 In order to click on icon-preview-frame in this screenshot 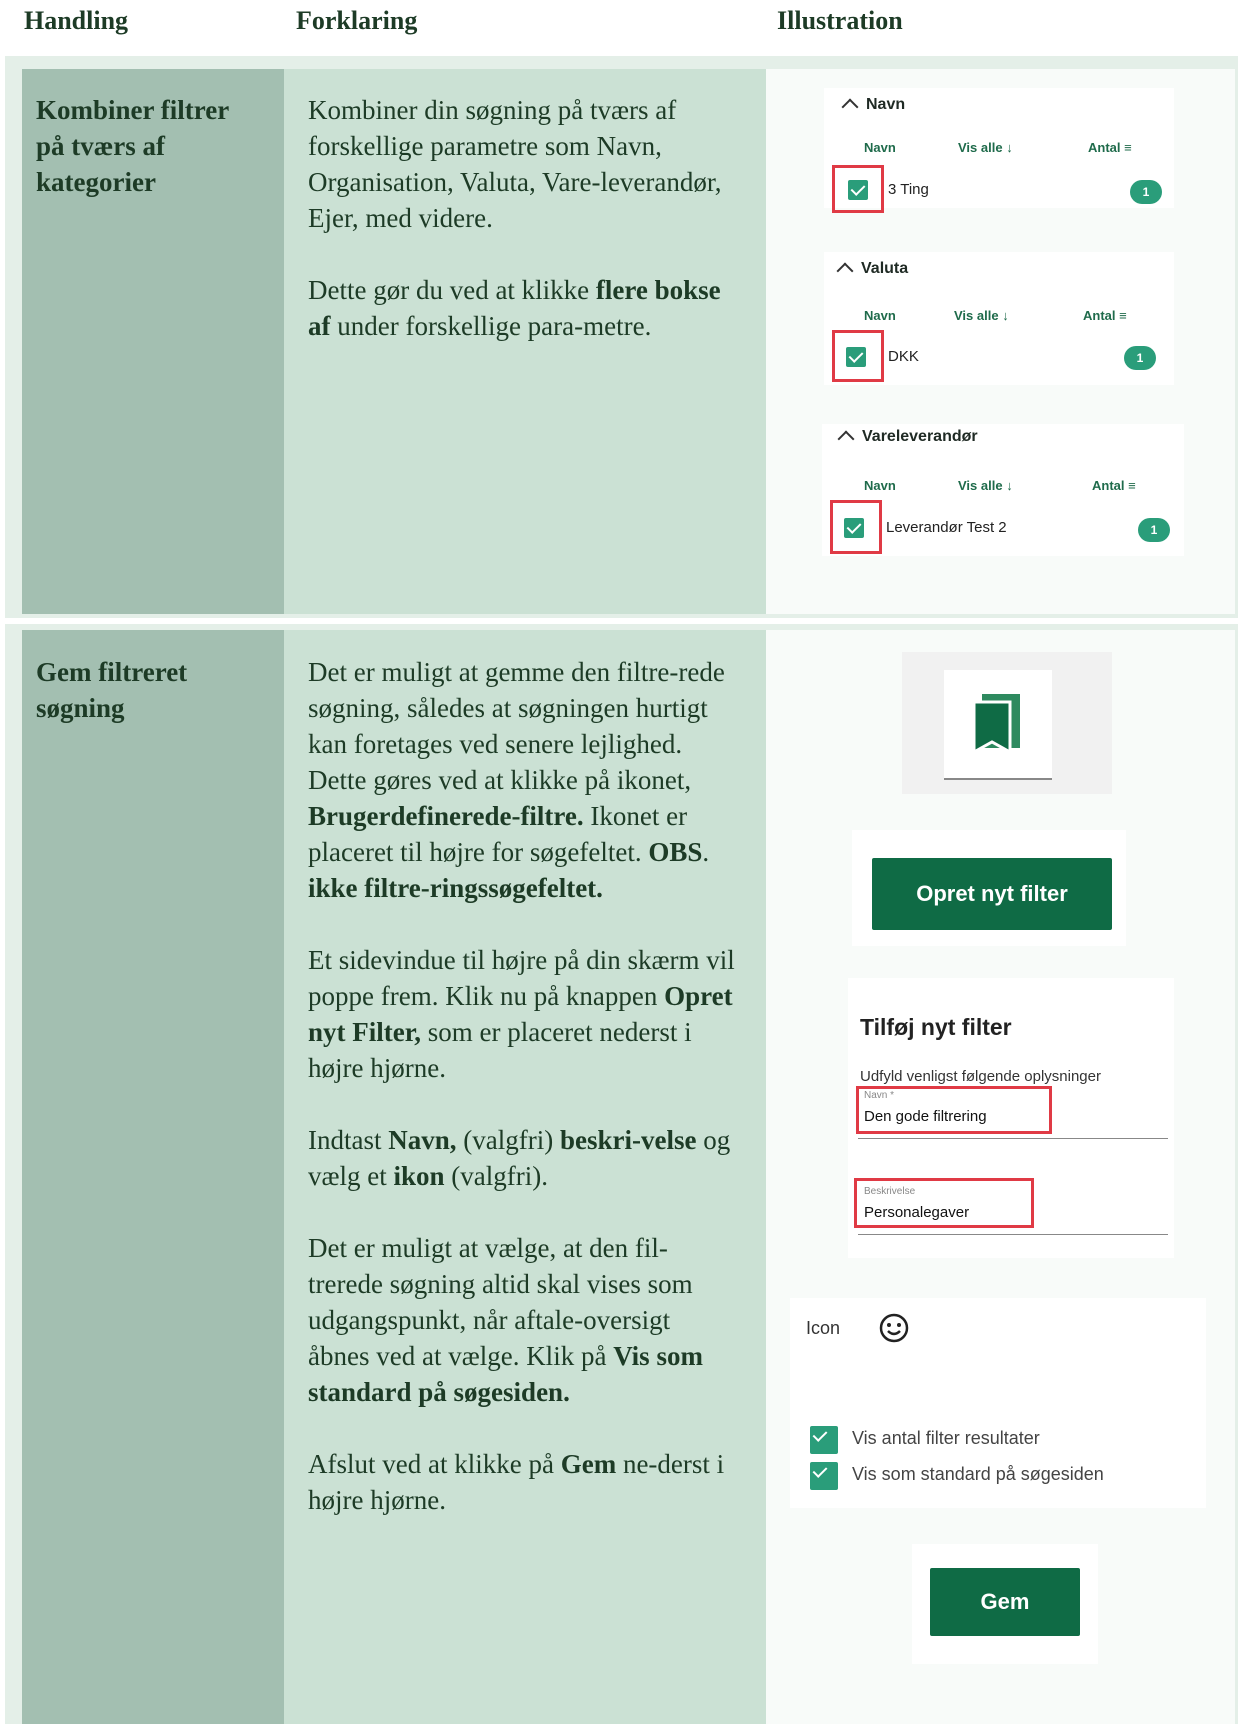, I will do `click(1007, 723)`.